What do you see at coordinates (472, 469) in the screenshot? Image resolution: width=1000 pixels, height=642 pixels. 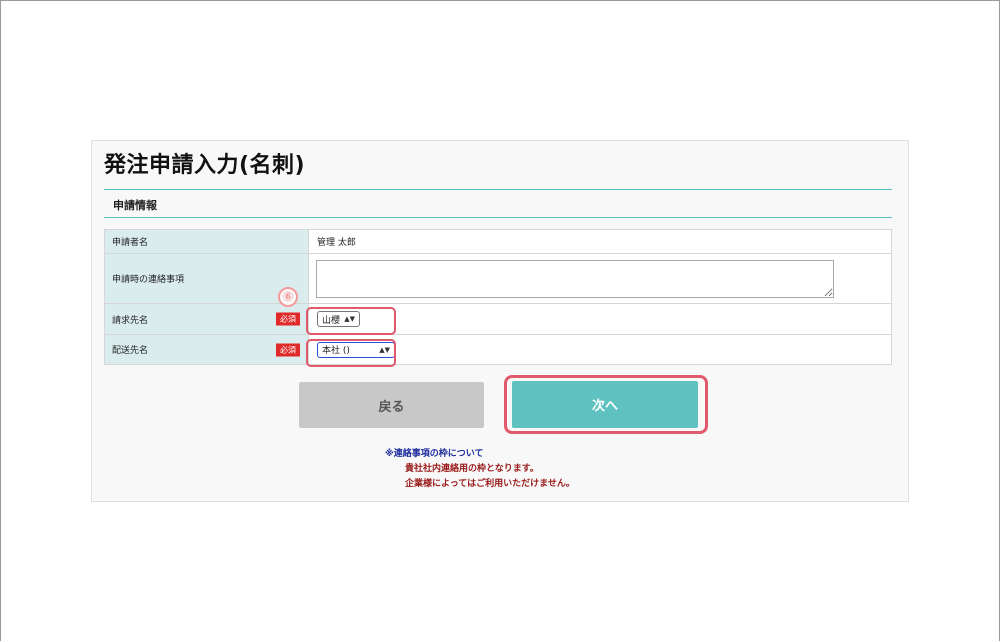 I see `note-line-1: 貴社社内連絡用の枠となります。` at bounding box center [472, 469].